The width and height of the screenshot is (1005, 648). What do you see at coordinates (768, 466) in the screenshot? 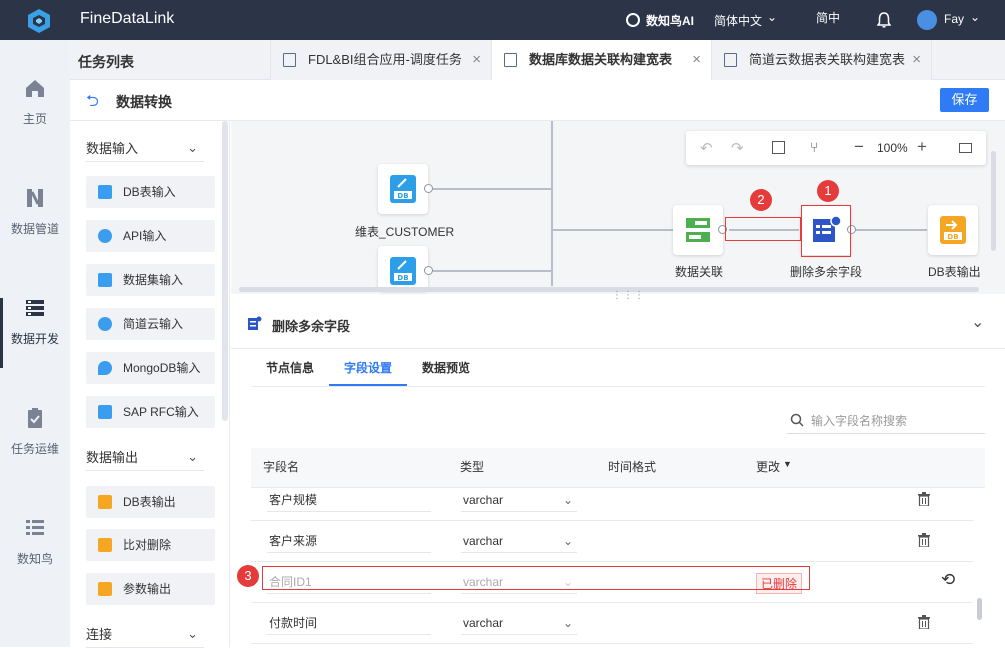
I see `col-change: 更改` at bounding box center [768, 466].